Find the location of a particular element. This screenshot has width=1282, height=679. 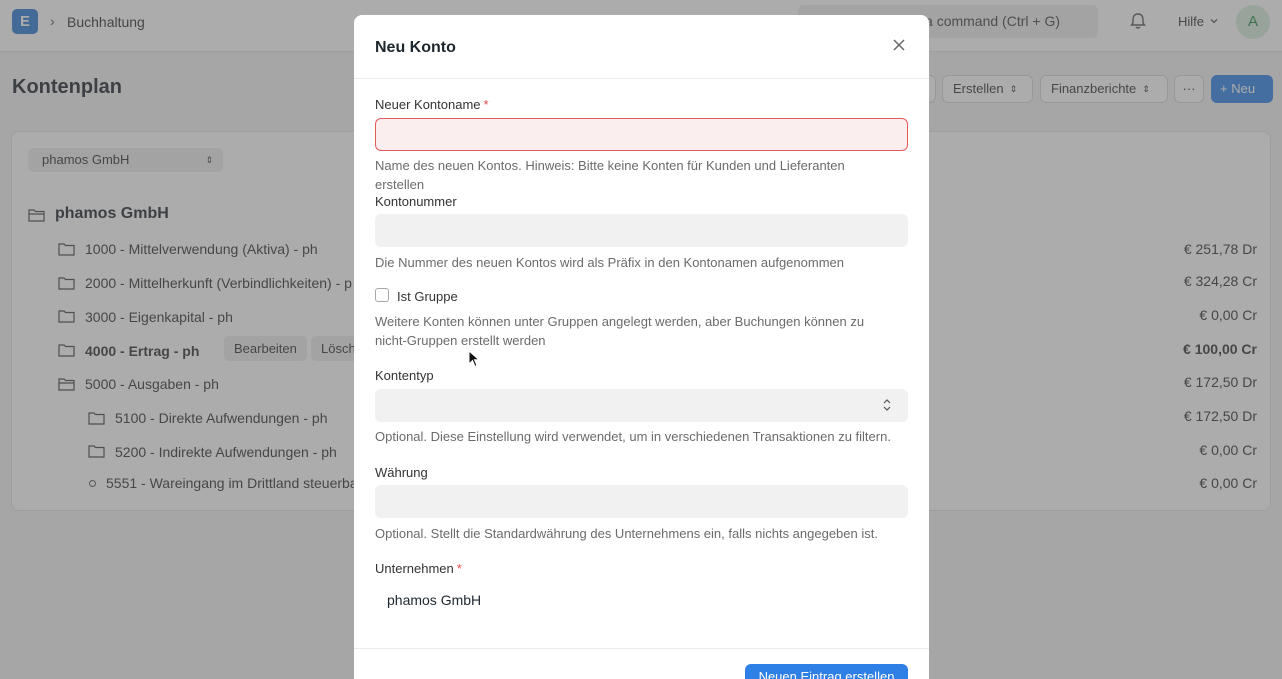

is-group-checkbox is located at coordinates (382, 295).